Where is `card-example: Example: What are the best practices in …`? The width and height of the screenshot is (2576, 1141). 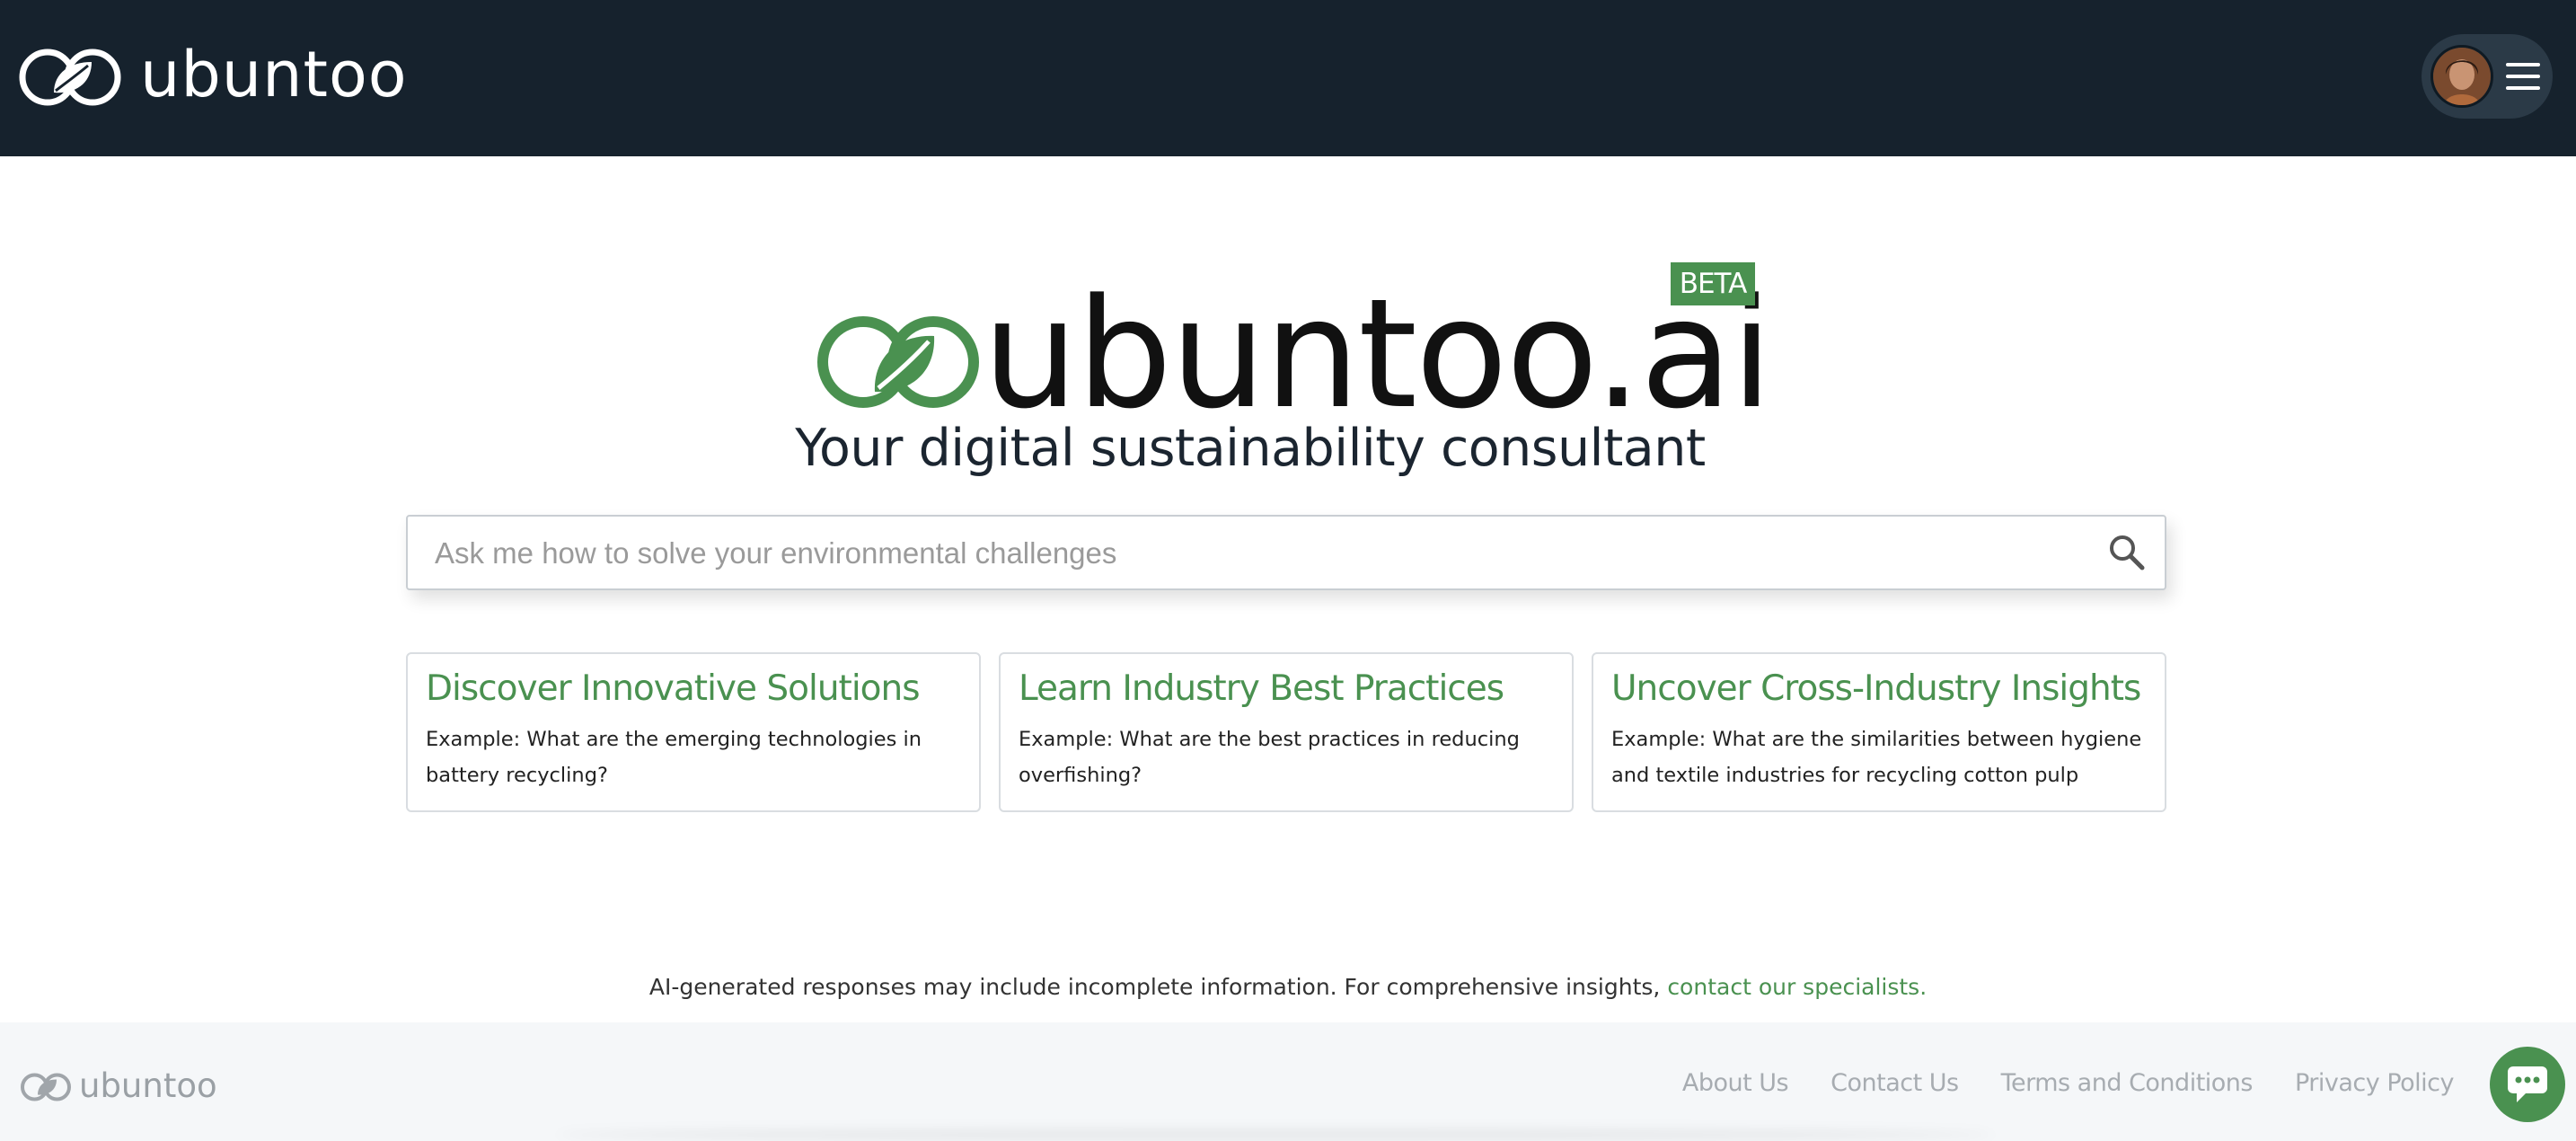
card-example: Example: What are the best practices in … is located at coordinates (1269, 757).